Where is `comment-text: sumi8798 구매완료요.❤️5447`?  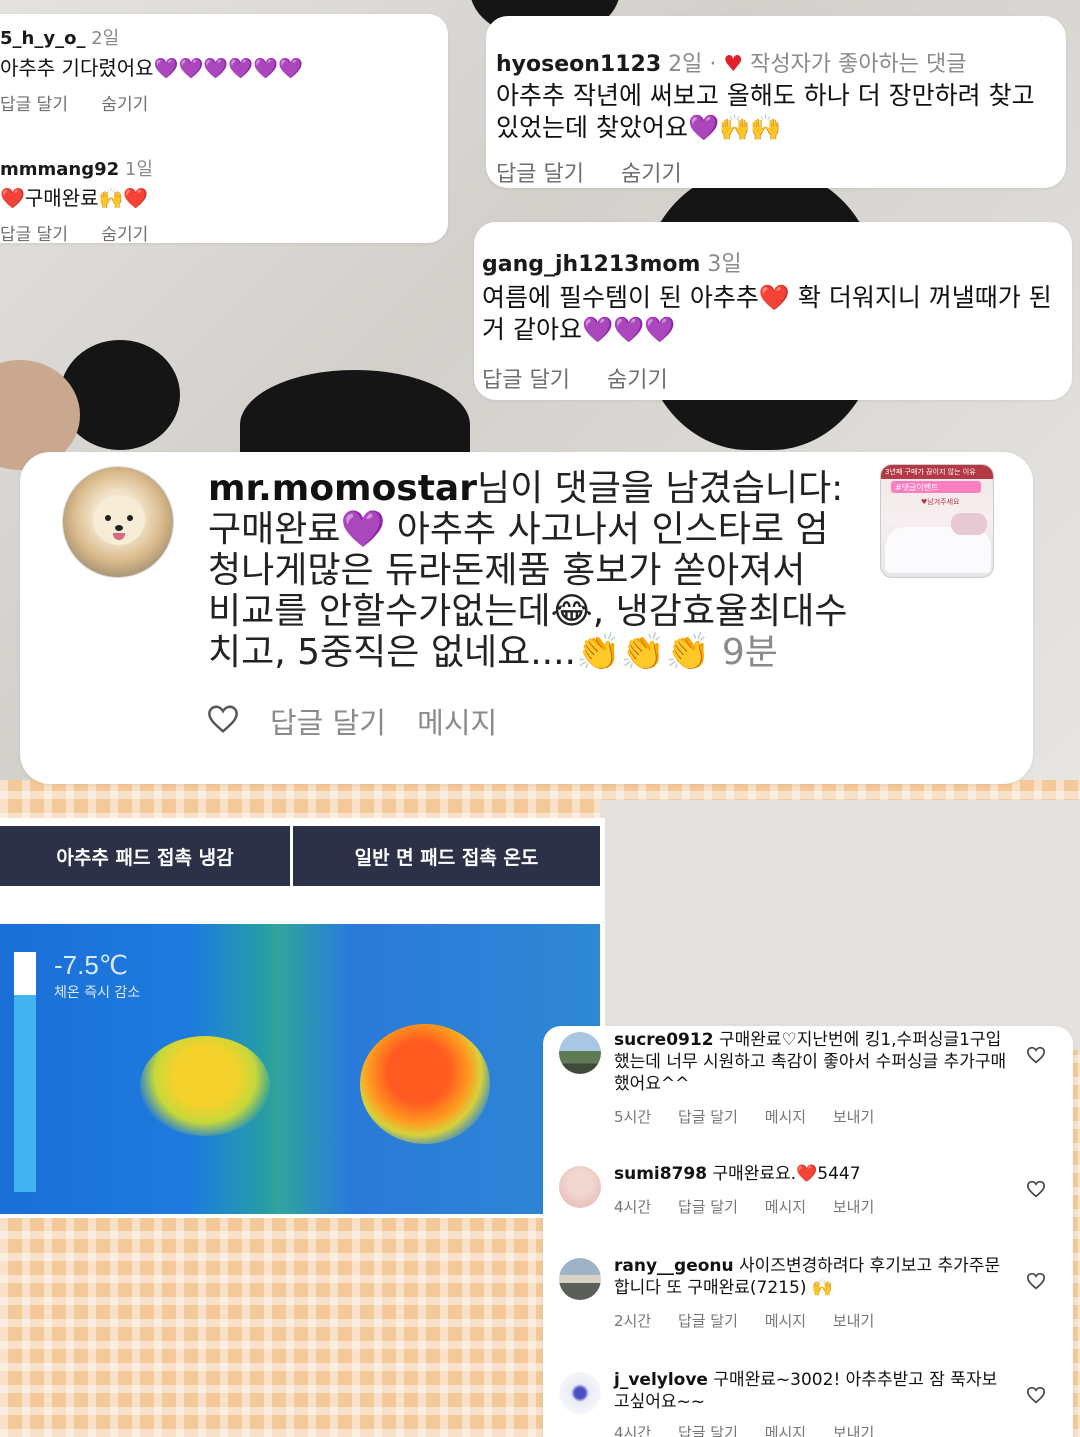 comment-text: sumi8798 구매완료요.❤️5447 is located at coordinates (811, 1174).